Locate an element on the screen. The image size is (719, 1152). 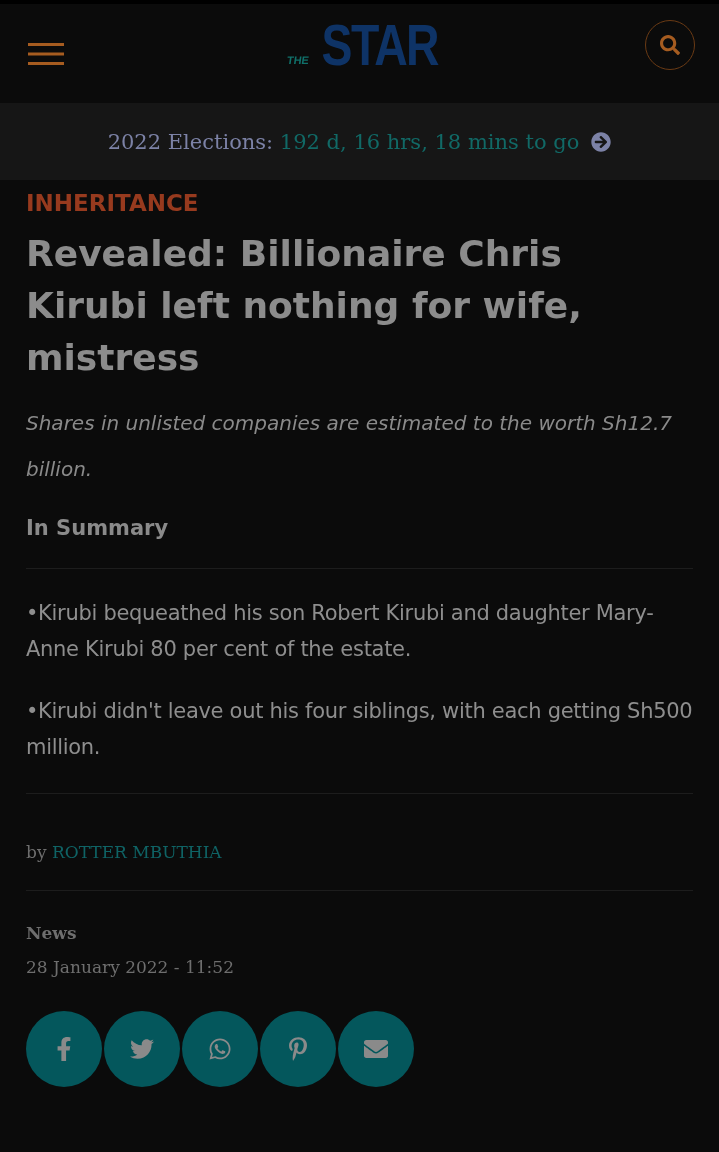
category-label: INHERITANCE is located at coordinates (359, 203).